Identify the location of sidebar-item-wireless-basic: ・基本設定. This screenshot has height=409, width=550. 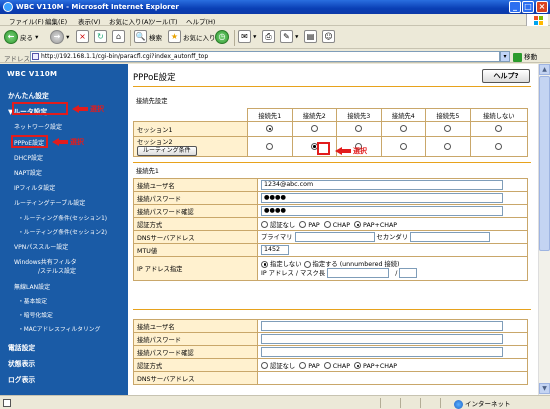
(32, 300).